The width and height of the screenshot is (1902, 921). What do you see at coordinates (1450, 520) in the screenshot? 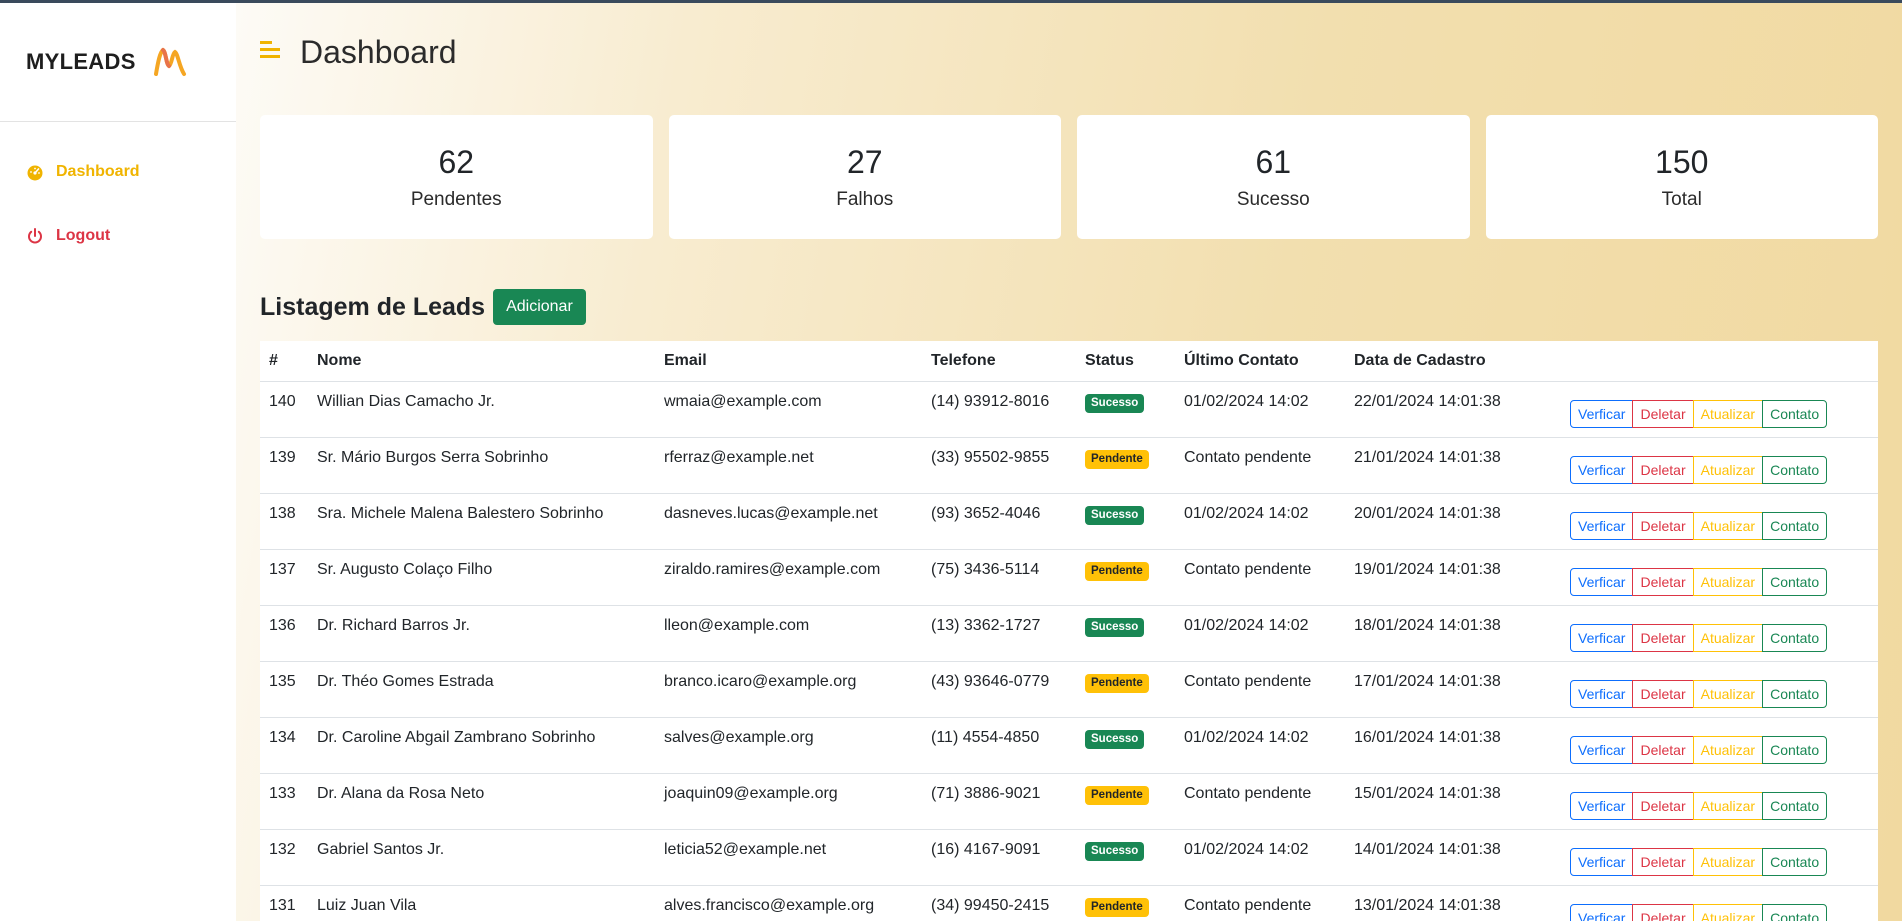
I see `lead-created: 20/01/2024 14:01:38` at bounding box center [1450, 520].